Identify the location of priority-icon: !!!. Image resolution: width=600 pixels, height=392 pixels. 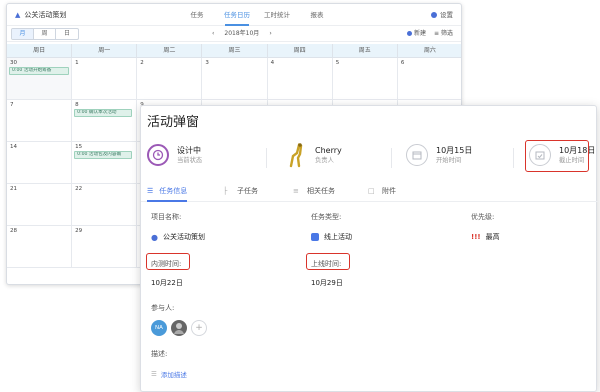
(476, 237).